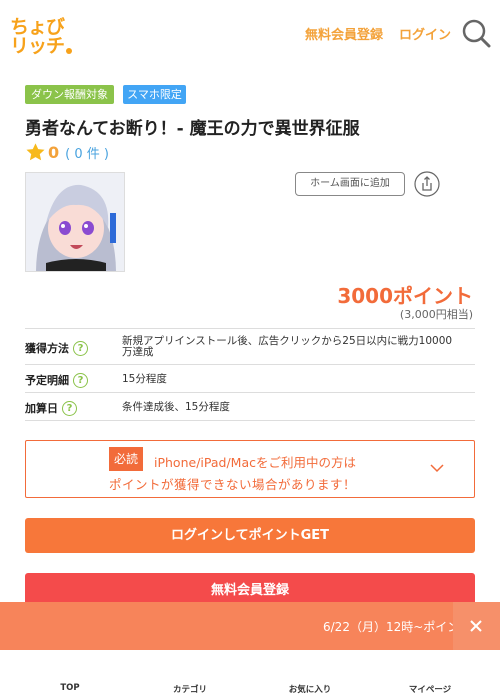  What do you see at coordinates (250, 535) in the screenshot?
I see `login-get-points-button: ログインしてポイントGET` at bounding box center [250, 535].